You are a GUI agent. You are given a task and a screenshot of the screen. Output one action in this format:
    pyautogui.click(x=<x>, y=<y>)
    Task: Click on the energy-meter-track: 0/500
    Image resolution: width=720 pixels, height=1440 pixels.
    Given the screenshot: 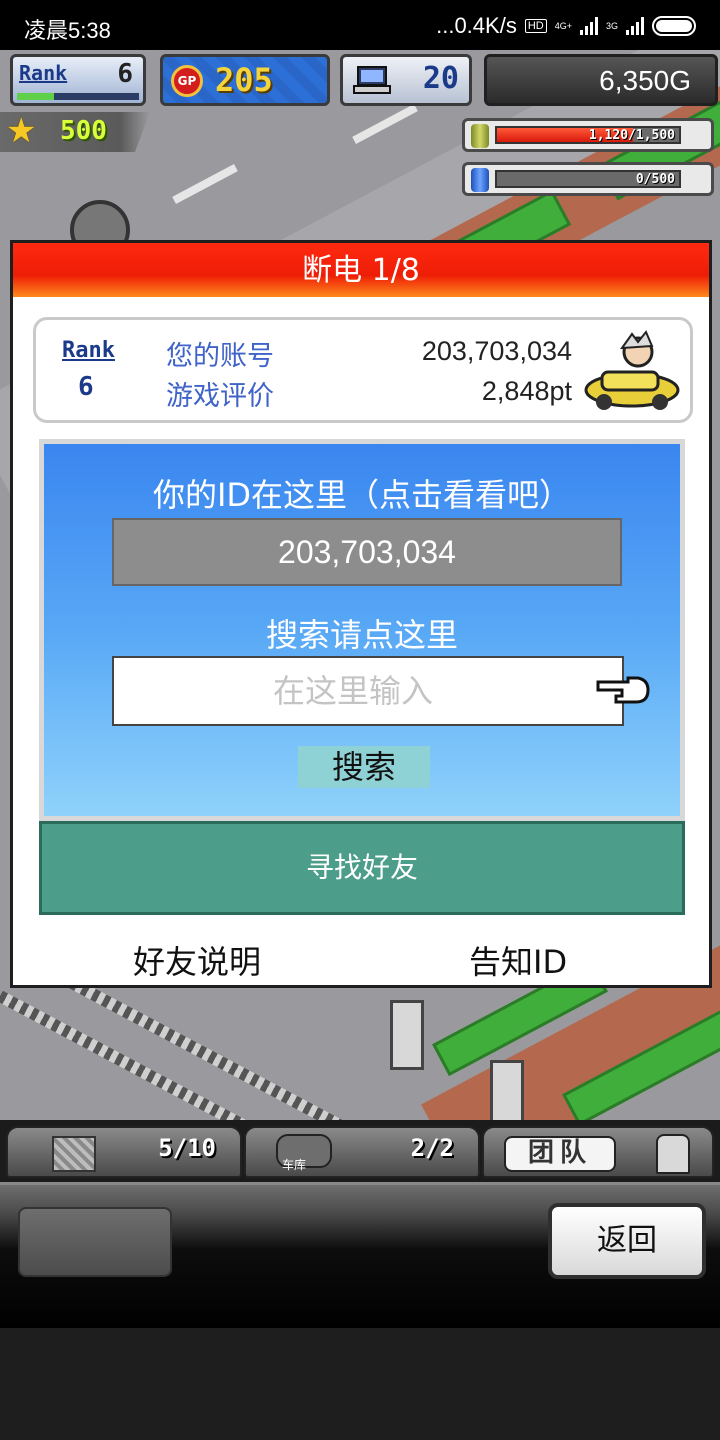 What is the action you would take?
    pyautogui.click(x=588, y=179)
    